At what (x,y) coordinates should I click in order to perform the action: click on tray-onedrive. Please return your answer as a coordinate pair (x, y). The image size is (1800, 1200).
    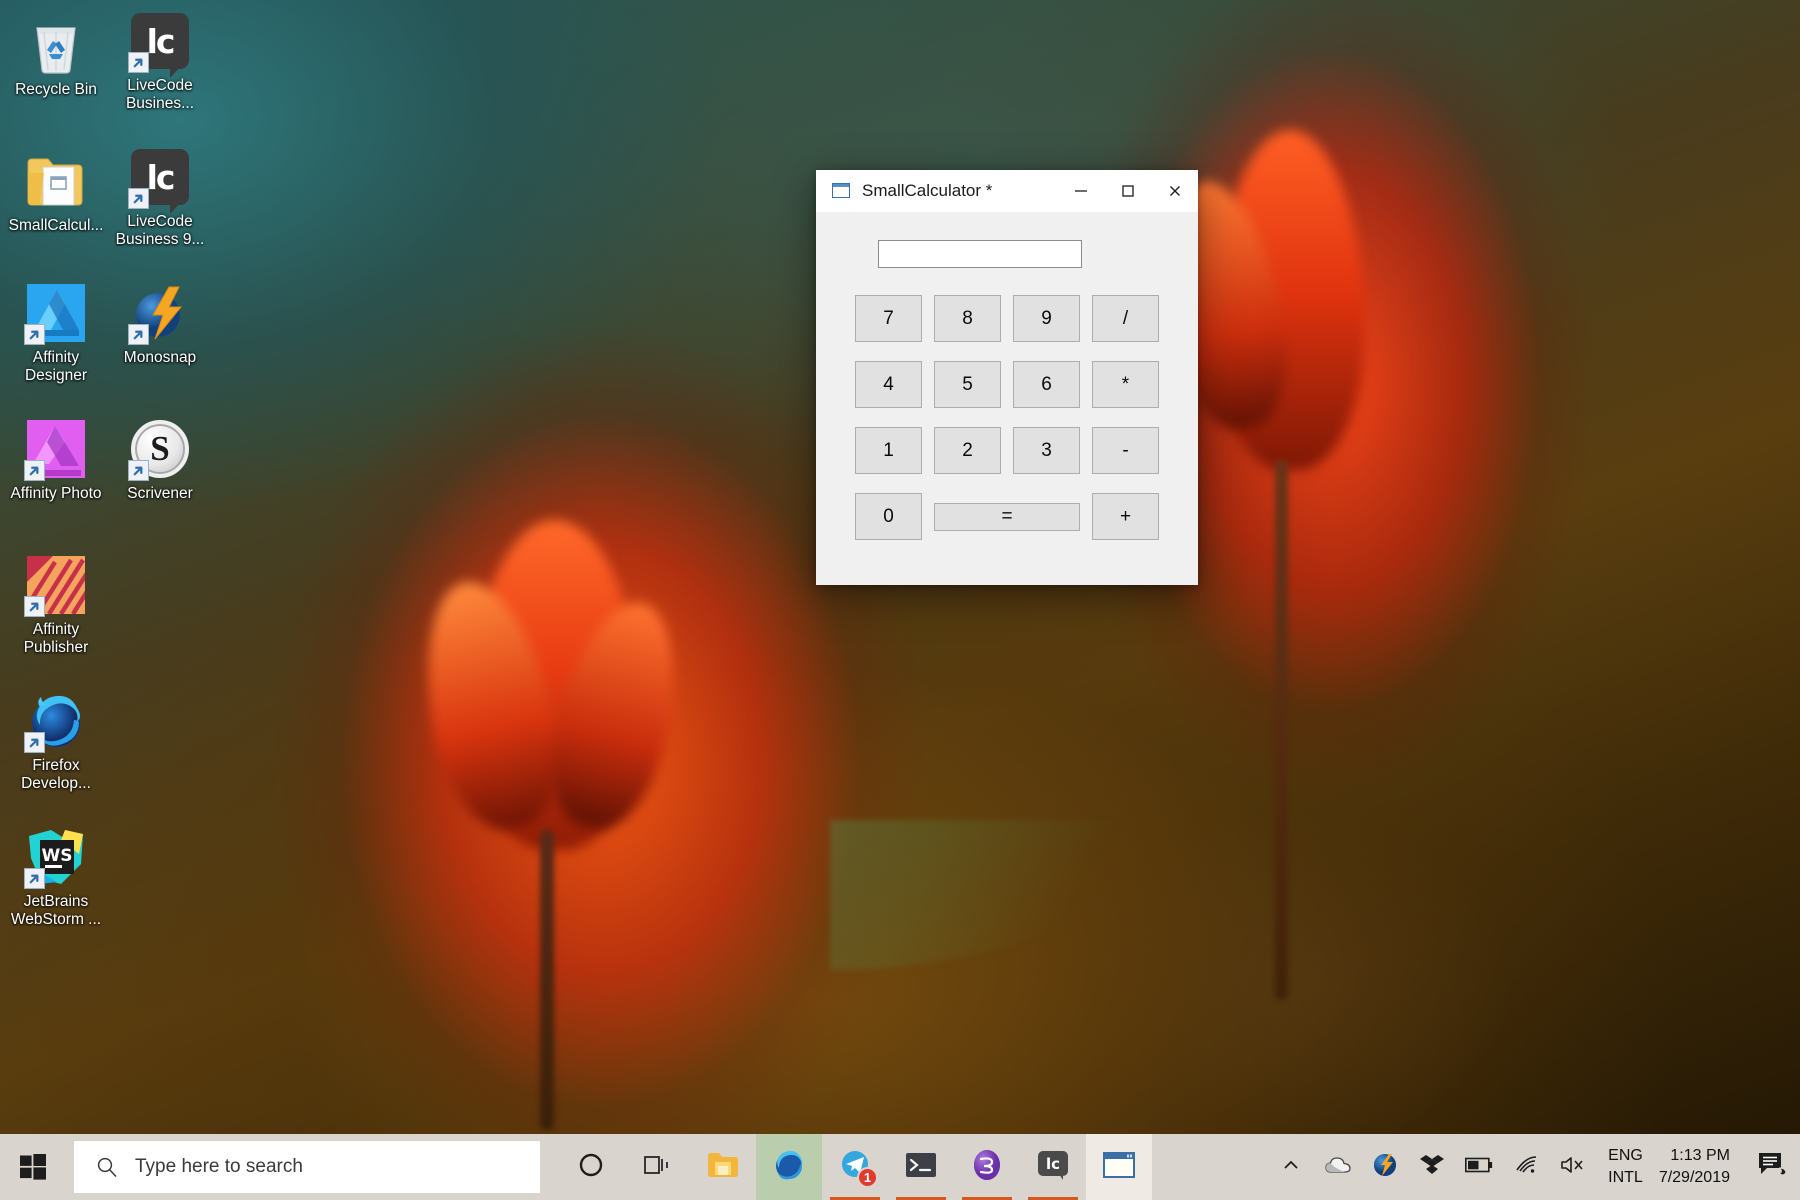
    Looking at the image, I should click on (1337, 1167).